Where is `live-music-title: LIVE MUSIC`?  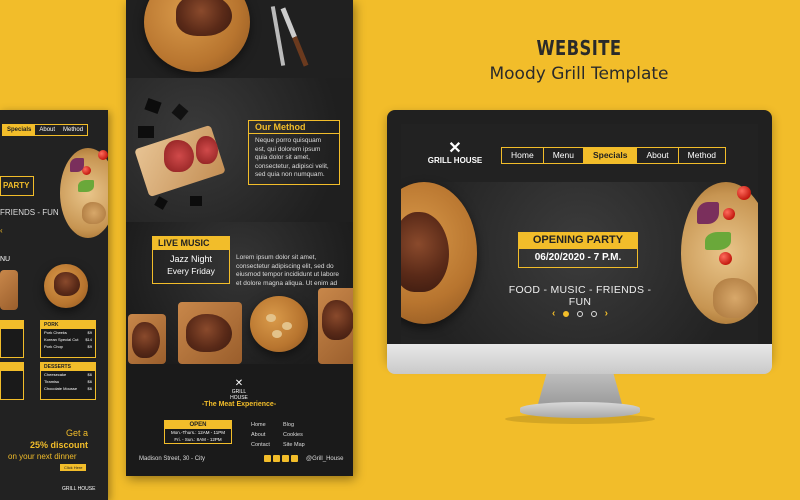 live-music-title: LIVE MUSIC is located at coordinates (191, 243).